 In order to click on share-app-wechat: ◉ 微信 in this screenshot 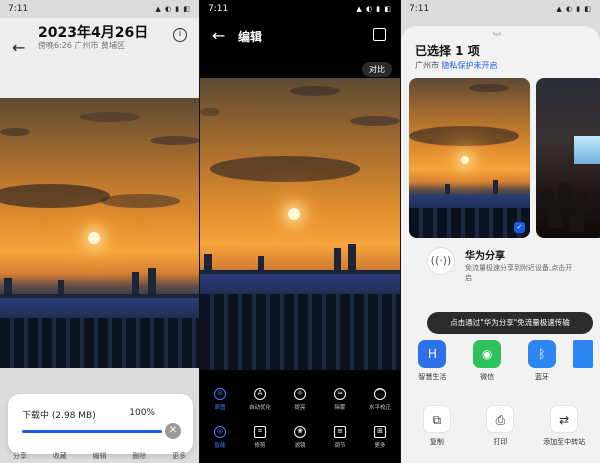, I will do `click(487, 361)`.